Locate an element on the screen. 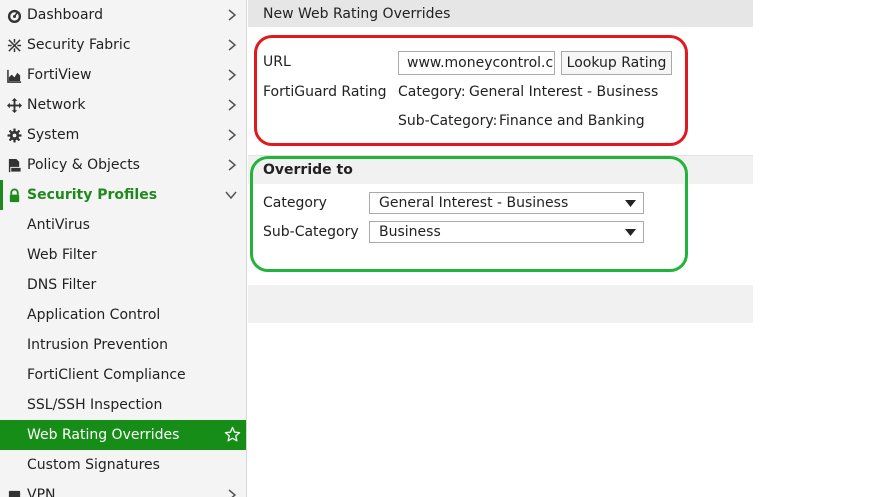 The width and height of the screenshot is (887, 497). sidebar-subitem-label: Web Rating Overrides is located at coordinates (103, 435).